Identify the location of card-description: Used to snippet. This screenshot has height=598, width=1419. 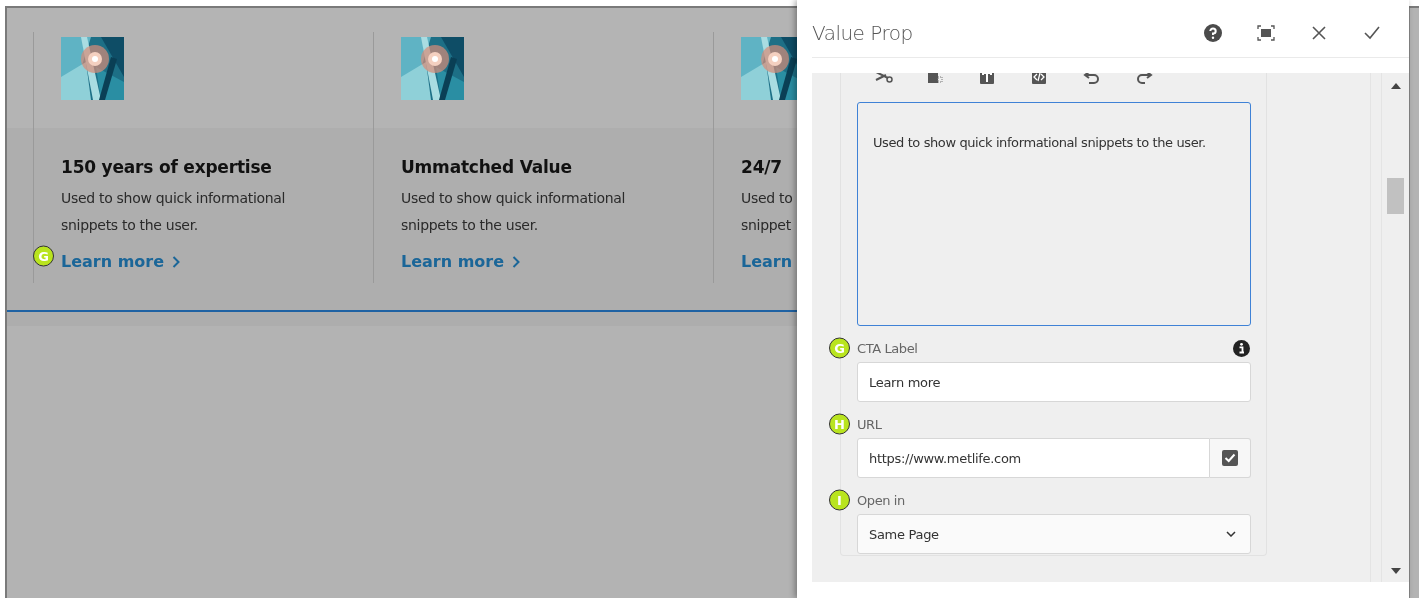
(767, 212).